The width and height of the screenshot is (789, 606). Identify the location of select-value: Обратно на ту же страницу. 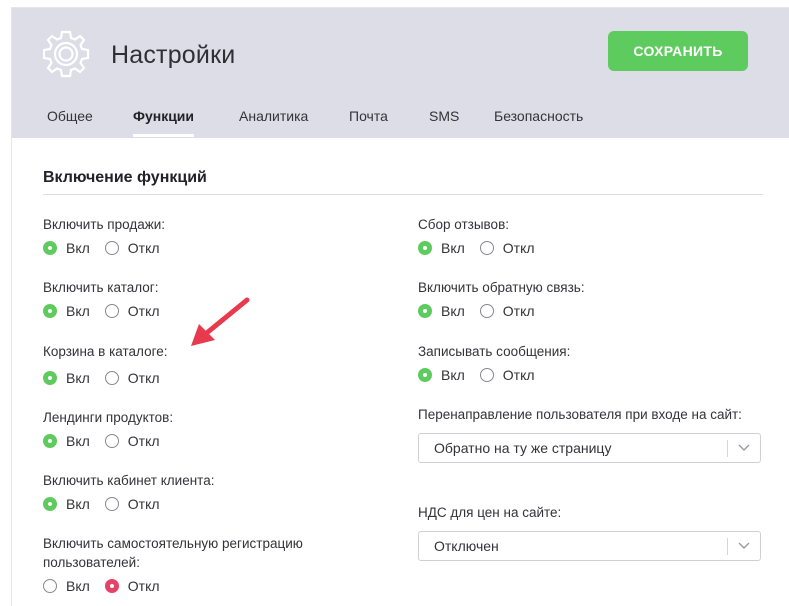
(523, 448).